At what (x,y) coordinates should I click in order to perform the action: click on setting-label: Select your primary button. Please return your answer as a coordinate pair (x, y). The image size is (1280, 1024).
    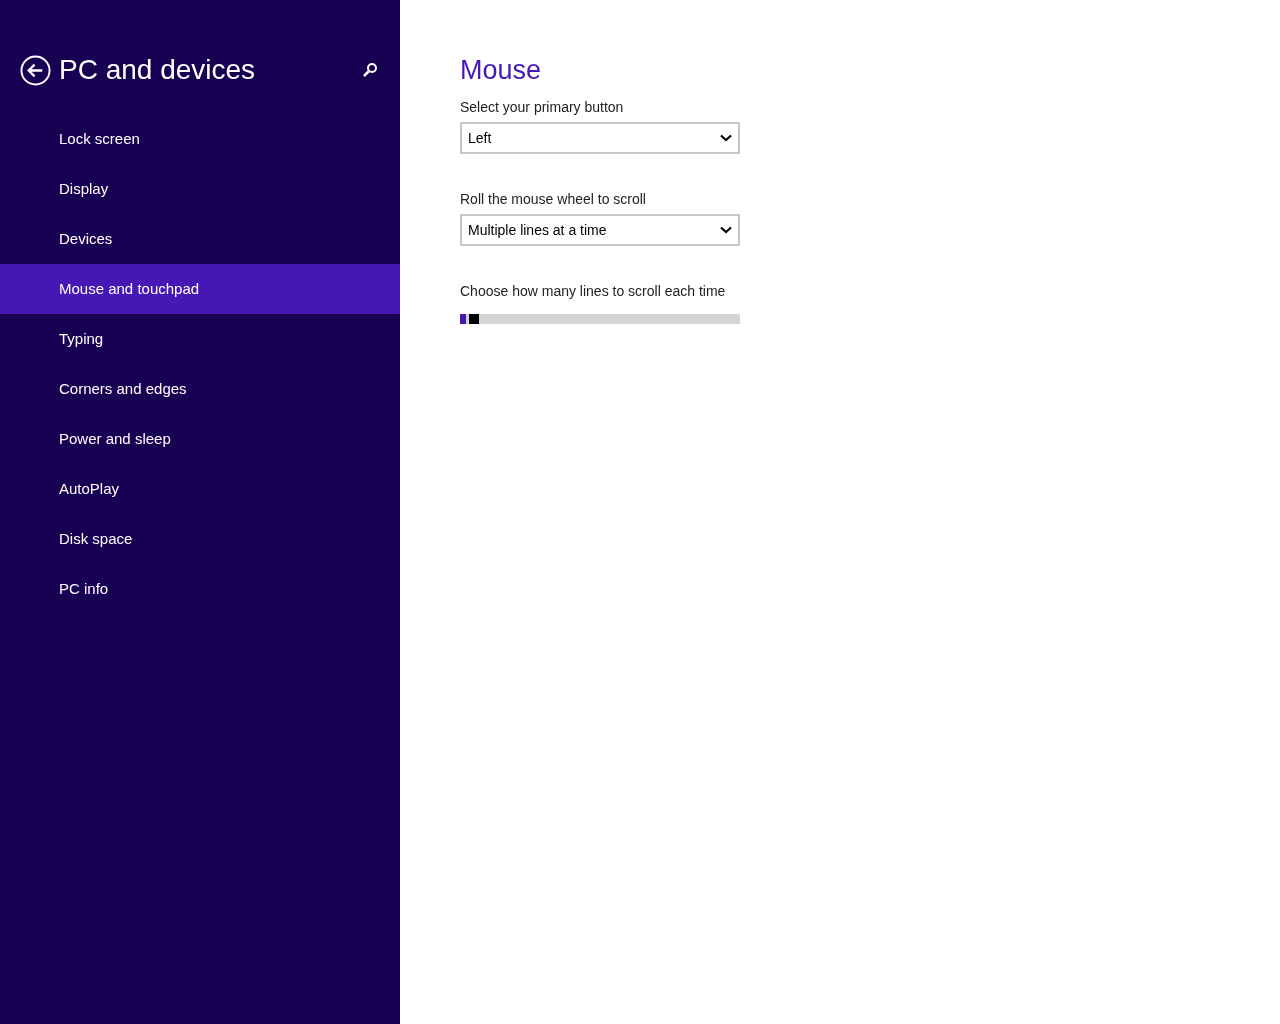
    Looking at the image, I should click on (542, 107).